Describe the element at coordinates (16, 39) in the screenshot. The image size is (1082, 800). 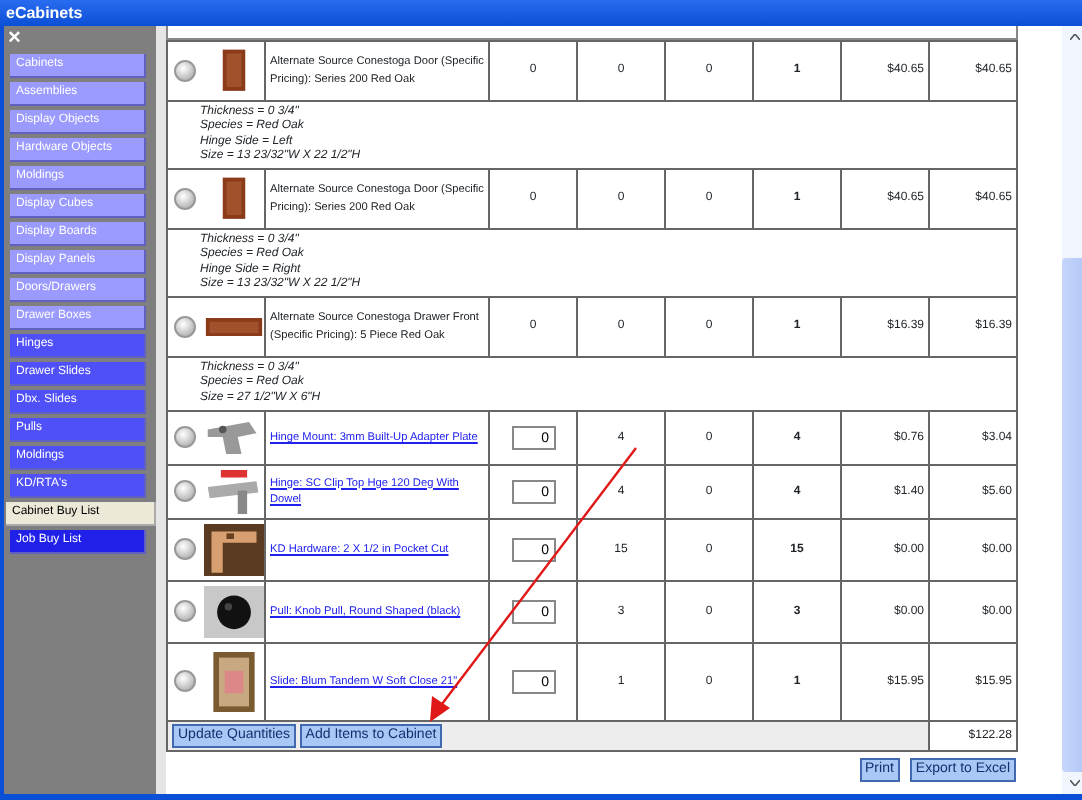
I see `close-button: ×` at that location.